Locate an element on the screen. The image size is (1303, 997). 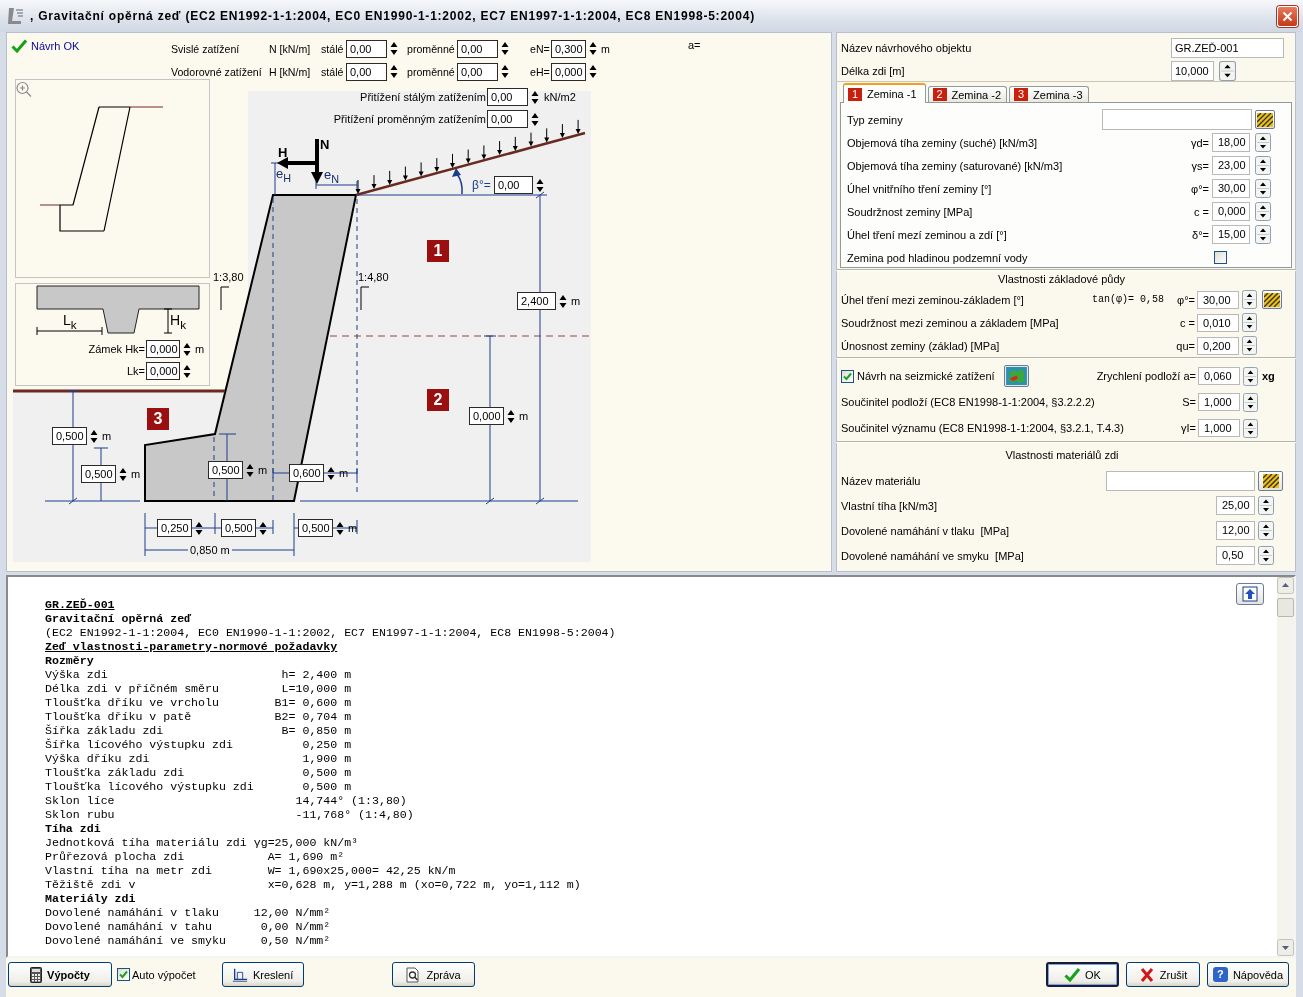
dimension-field: 0,000 is located at coordinates (486, 416).